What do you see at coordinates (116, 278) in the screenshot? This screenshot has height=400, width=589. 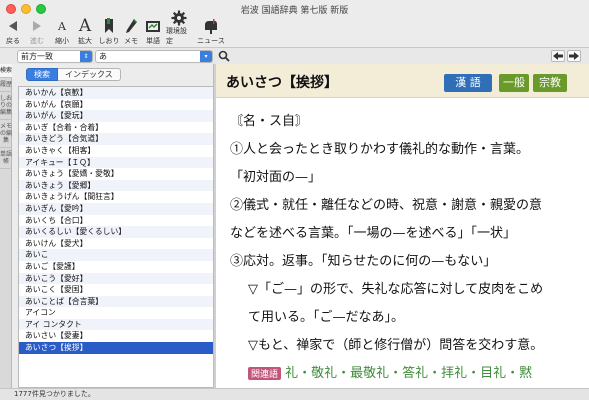 I see `list-item: あいこう【愛好】` at bounding box center [116, 278].